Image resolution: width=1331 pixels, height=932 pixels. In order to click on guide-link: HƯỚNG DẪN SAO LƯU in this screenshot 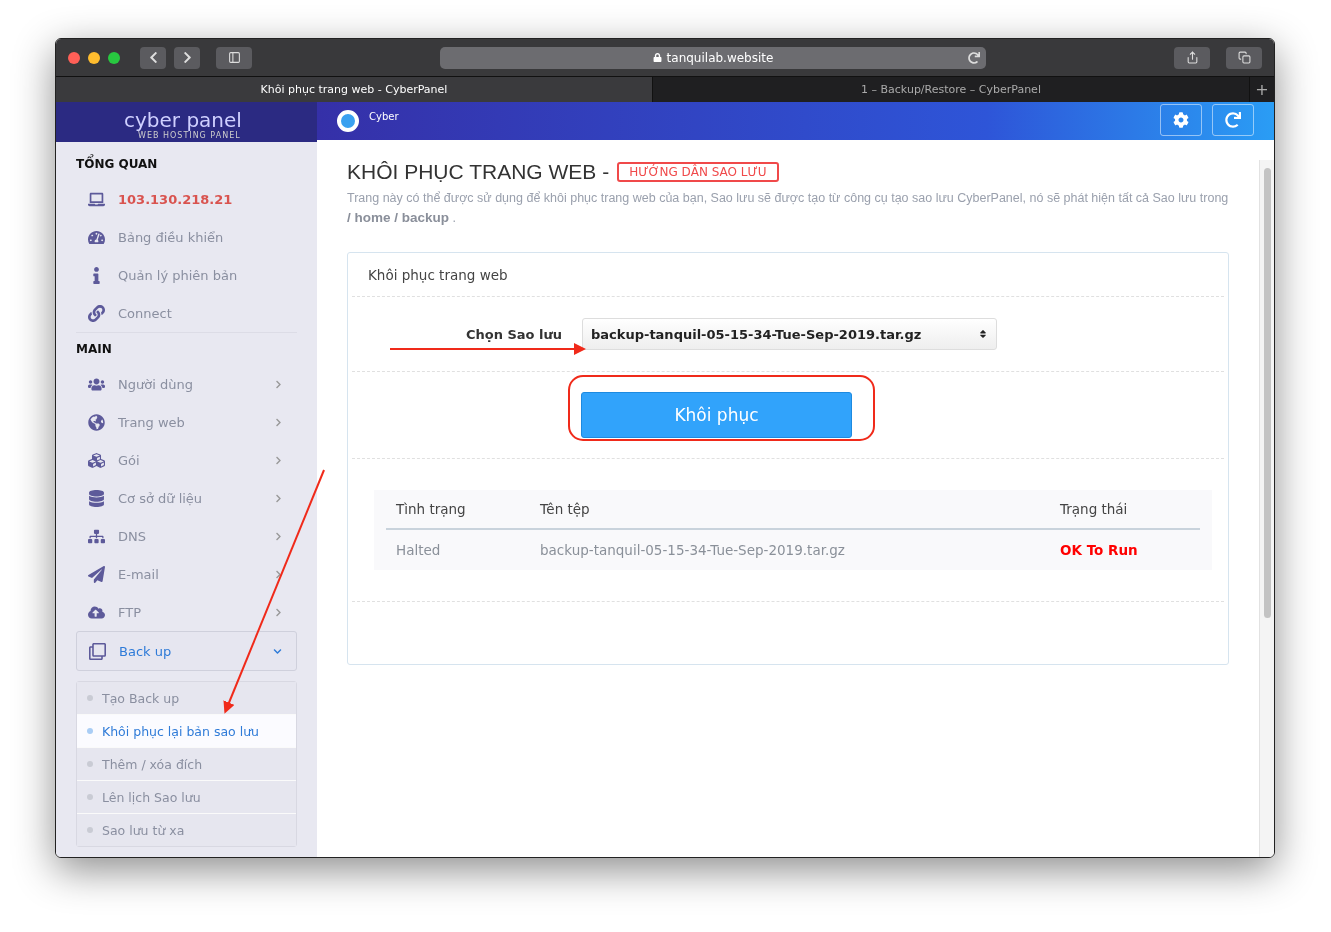, I will do `click(698, 172)`.